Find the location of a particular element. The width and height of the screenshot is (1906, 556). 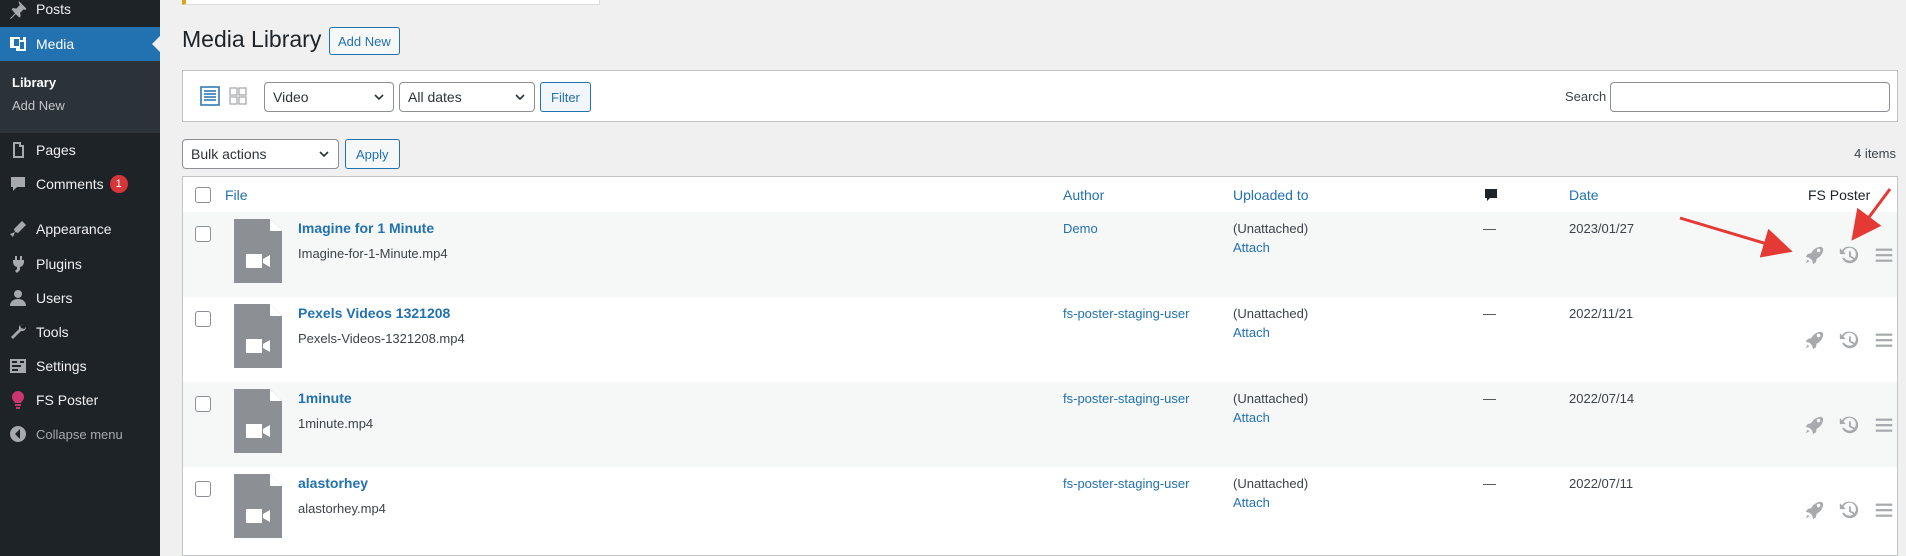

menu-appearance: Appearance is located at coordinates (80, 229).